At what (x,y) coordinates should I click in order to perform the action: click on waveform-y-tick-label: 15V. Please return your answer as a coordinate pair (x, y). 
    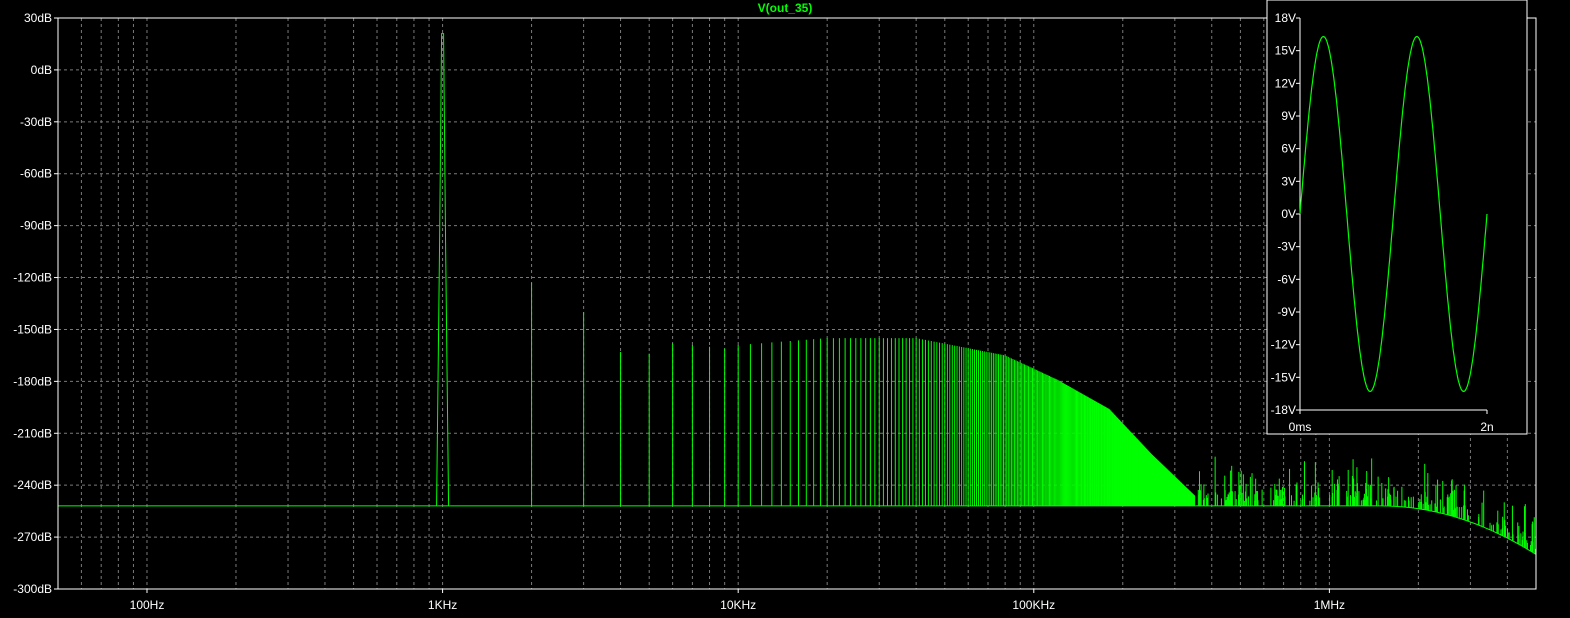
    Looking at the image, I should click on (1285, 51).